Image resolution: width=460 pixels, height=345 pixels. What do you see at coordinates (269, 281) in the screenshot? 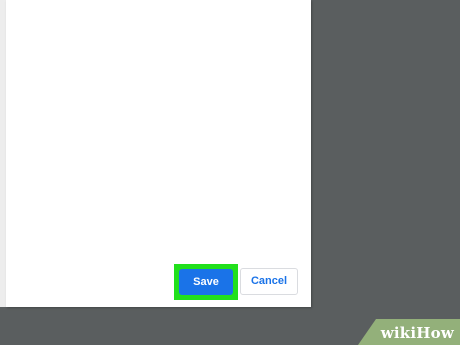
I see `cancel-button: Cancel` at bounding box center [269, 281].